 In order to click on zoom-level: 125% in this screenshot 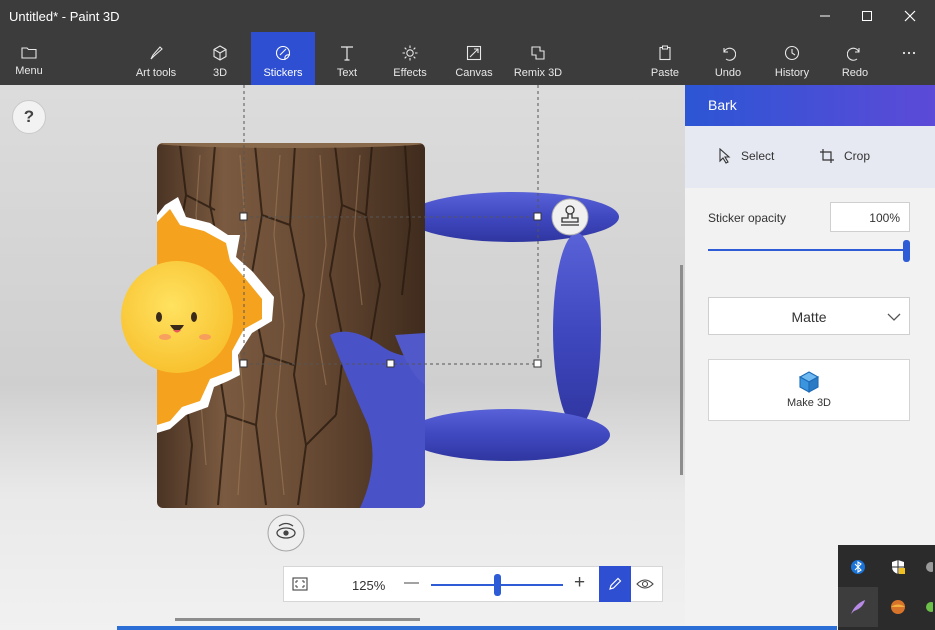, I will do `click(369, 585)`.